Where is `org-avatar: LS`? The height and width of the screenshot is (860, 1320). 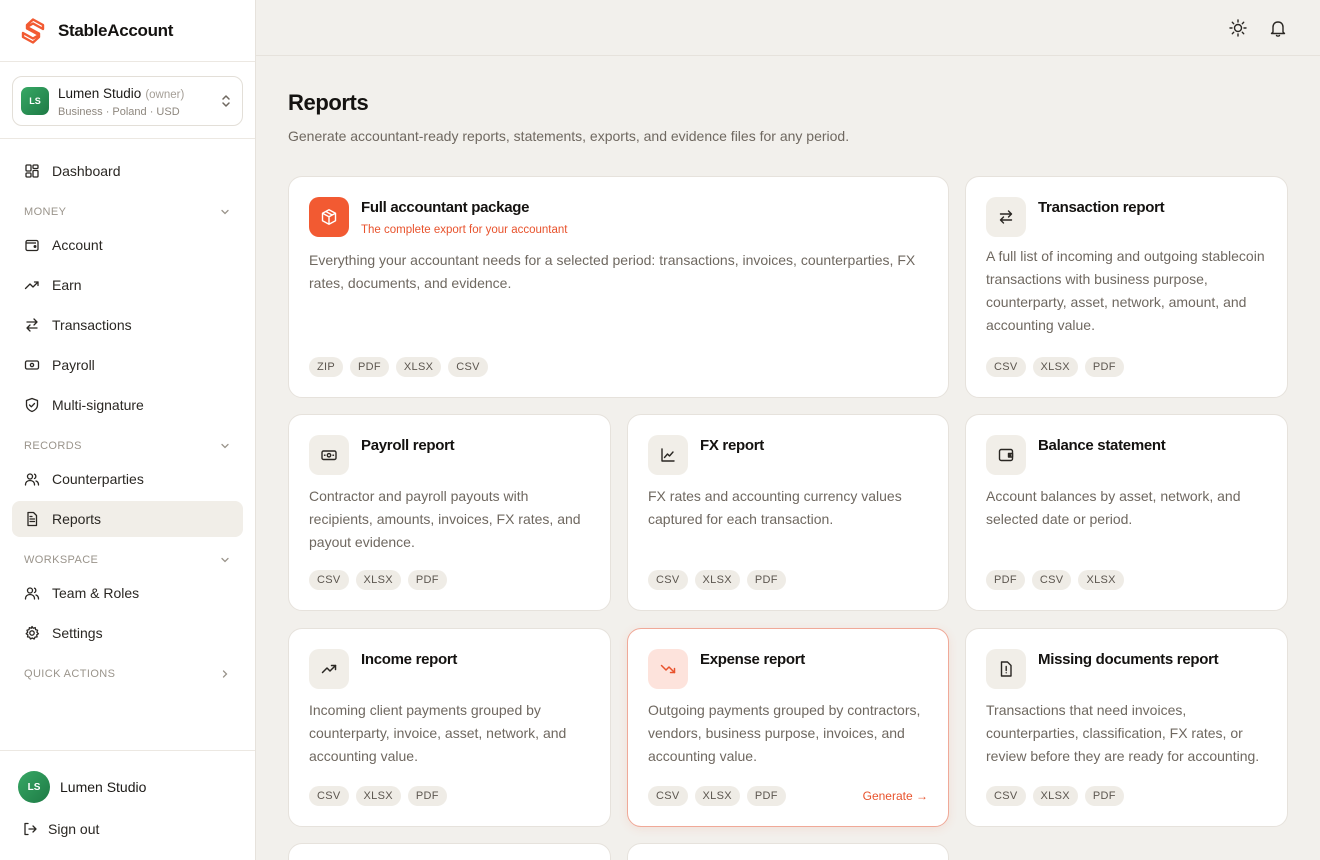
org-avatar: LS is located at coordinates (35, 101).